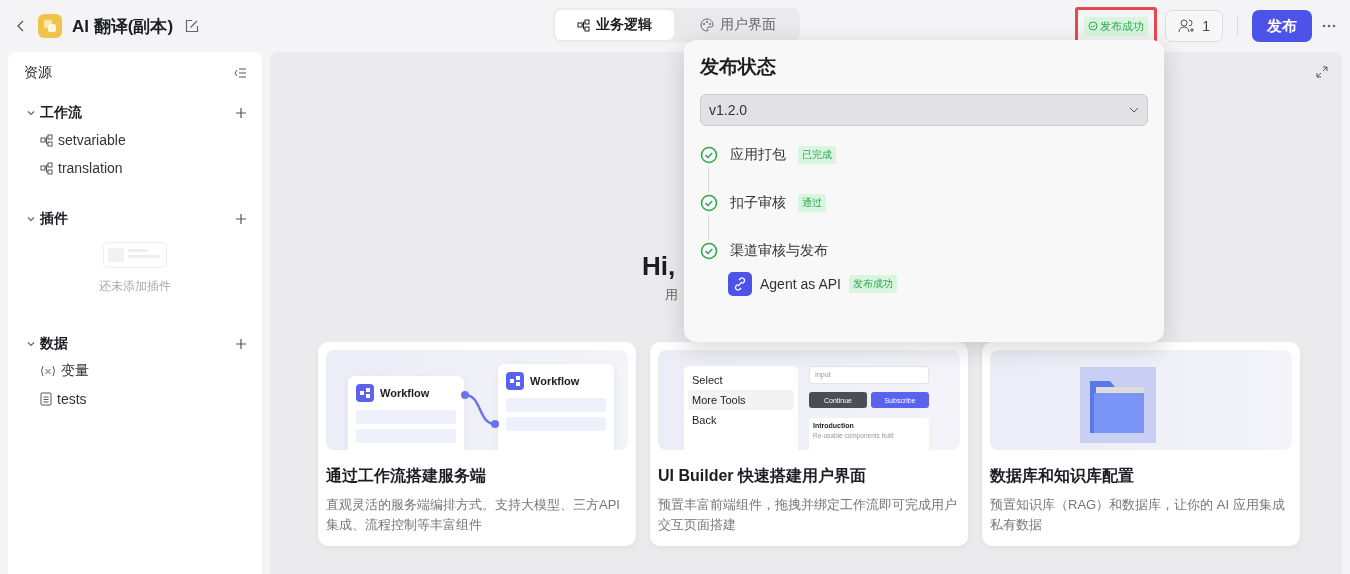 This screenshot has width=1350, height=574. What do you see at coordinates (136, 113) in the screenshot?
I see `section-title: 工作流` at bounding box center [136, 113].